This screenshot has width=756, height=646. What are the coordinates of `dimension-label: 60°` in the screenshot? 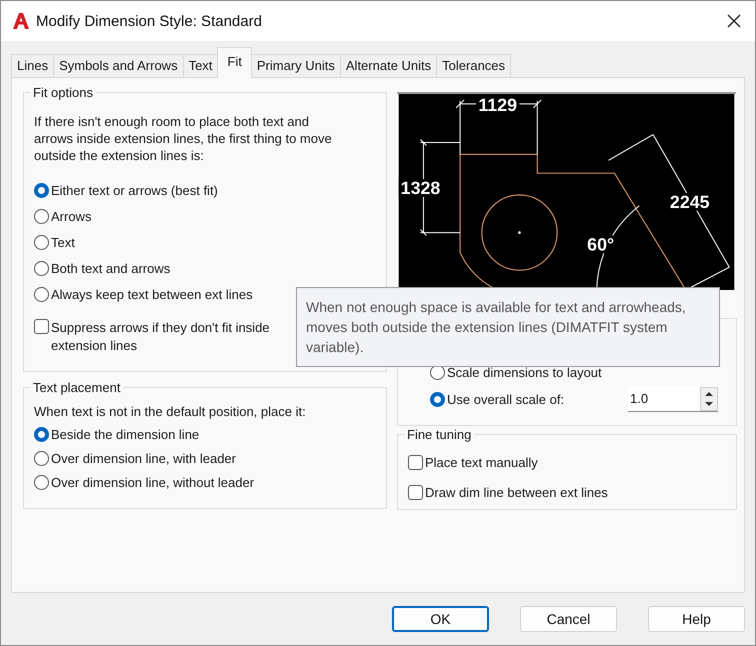 It's located at (600, 244).